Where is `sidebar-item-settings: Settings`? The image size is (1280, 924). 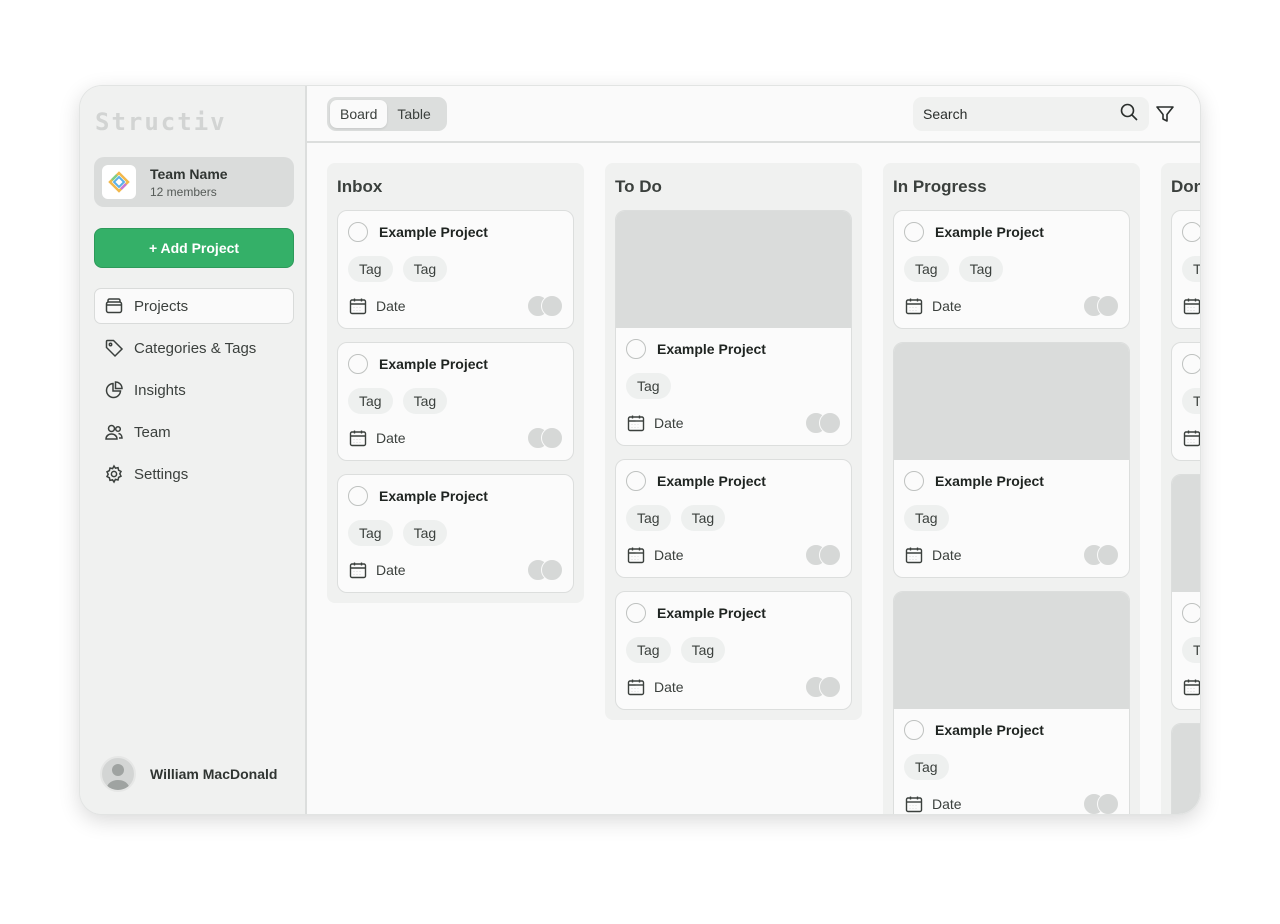
sidebar-item-settings: Settings is located at coordinates (194, 474).